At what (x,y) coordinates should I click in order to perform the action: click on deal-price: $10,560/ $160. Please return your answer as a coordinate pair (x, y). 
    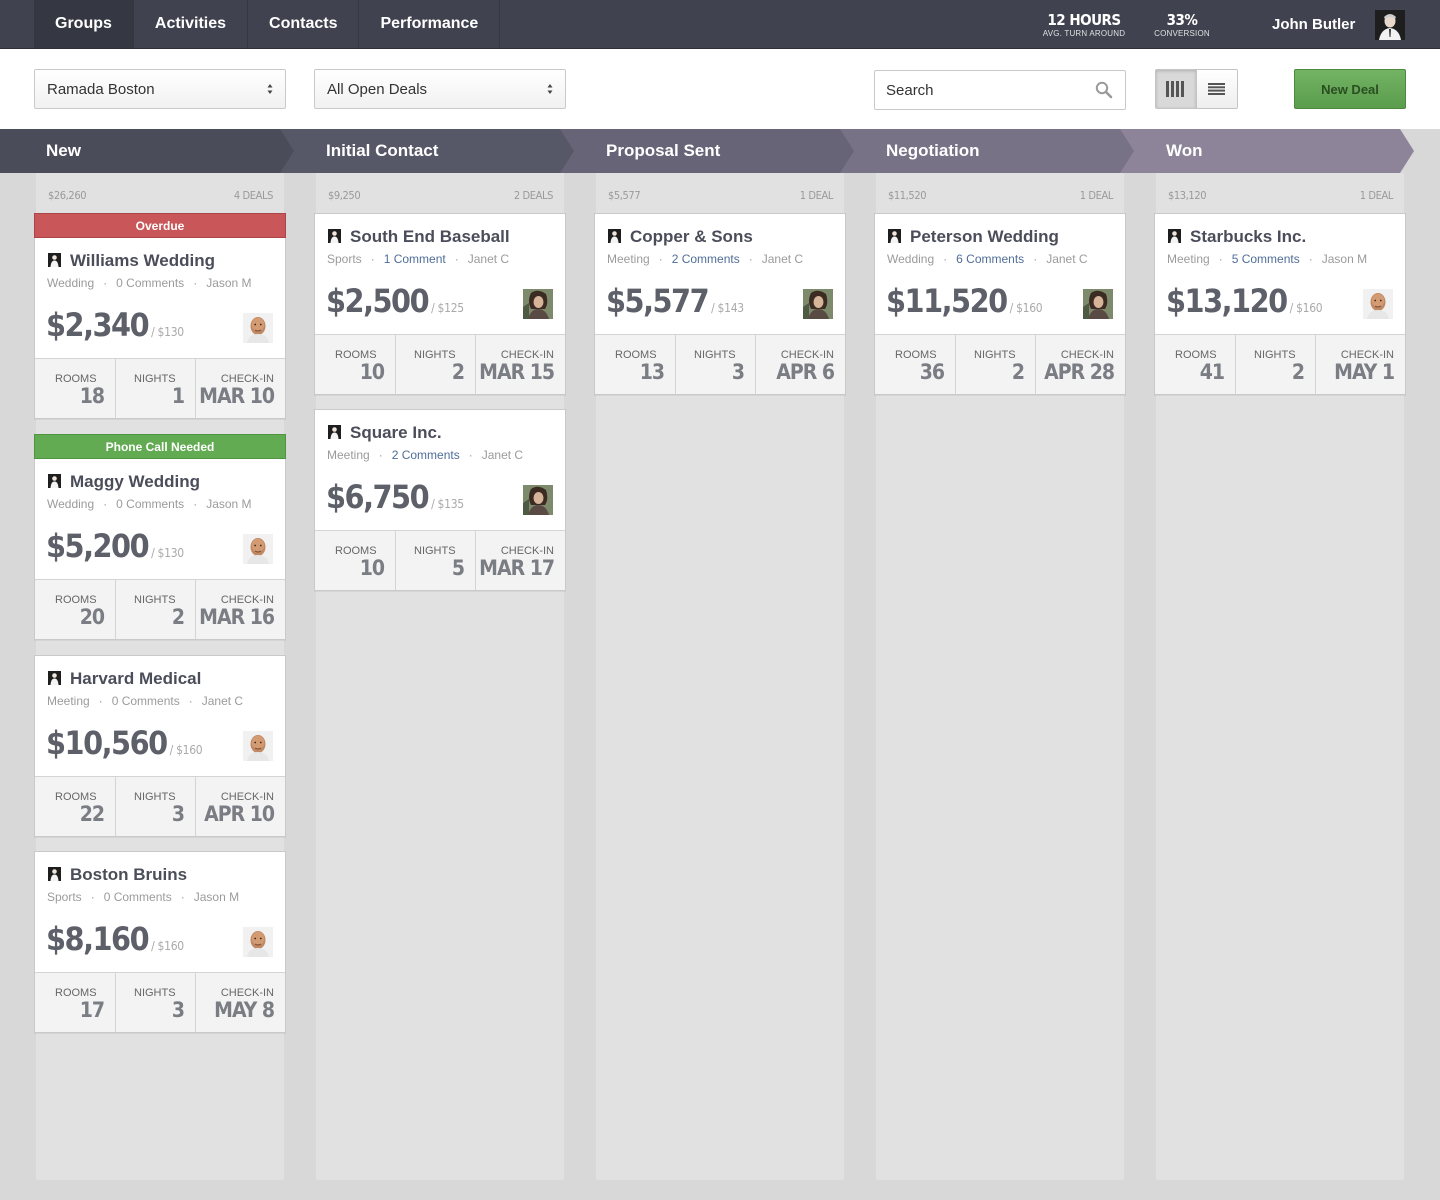
    Looking at the image, I should click on (124, 743).